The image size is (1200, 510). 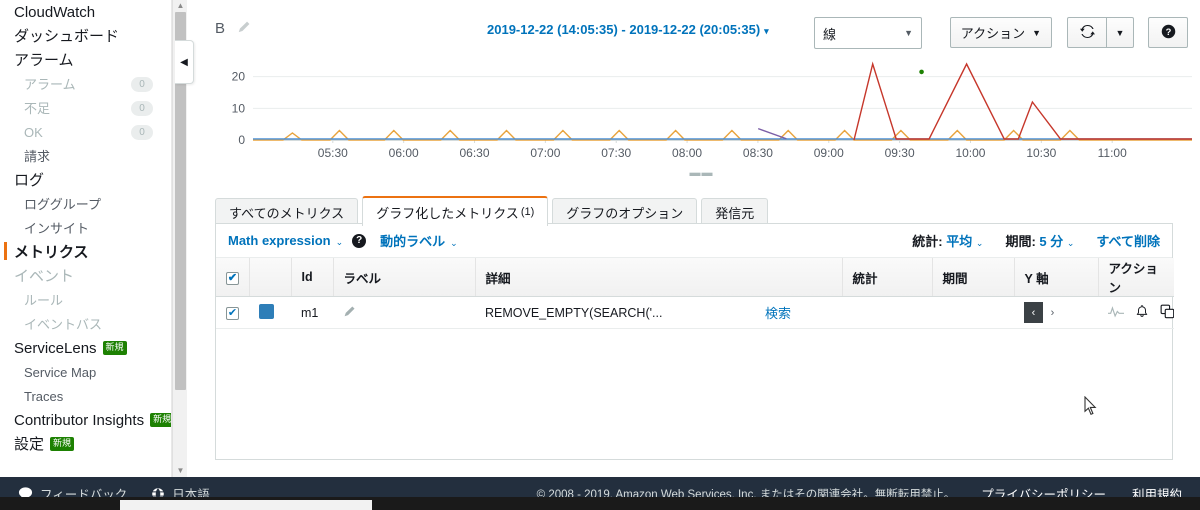 What do you see at coordinates (1052, 312) in the screenshot?
I see `yaxis-right-button: ›` at bounding box center [1052, 312].